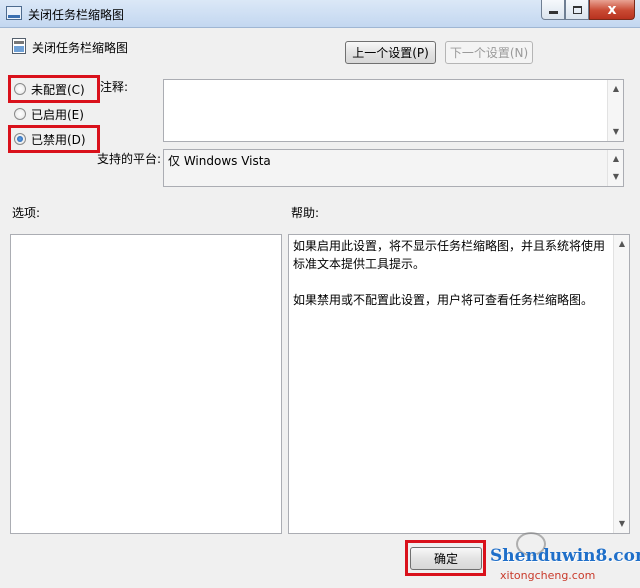 The height and width of the screenshot is (588, 640). What do you see at coordinates (621, 384) in the screenshot?
I see `help-scrollbar: ▲ ▼` at bounding box center [621, 384].